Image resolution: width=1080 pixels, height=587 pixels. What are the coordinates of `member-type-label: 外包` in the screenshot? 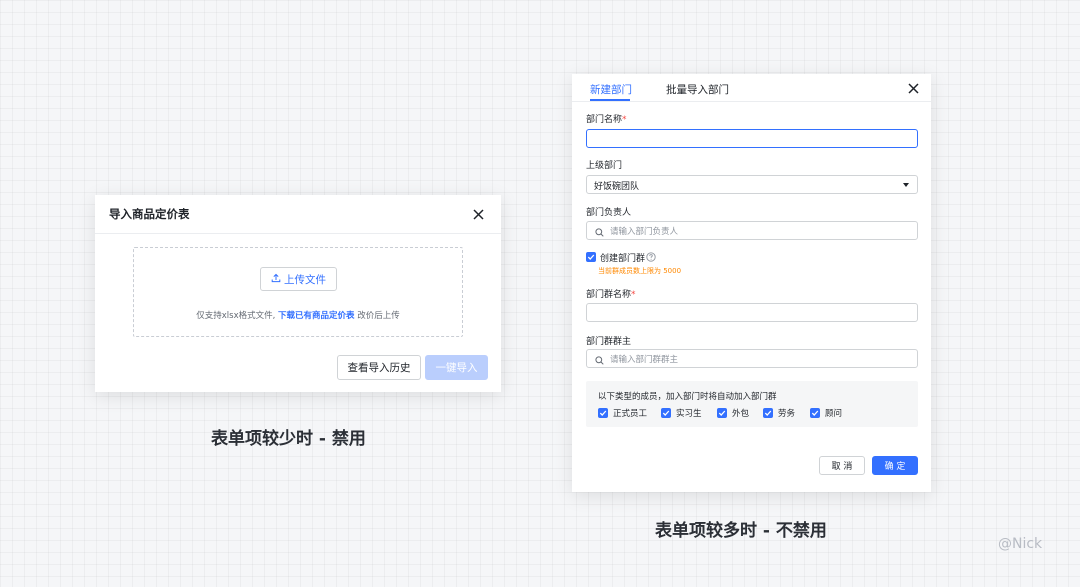 It's located at (741, 414).